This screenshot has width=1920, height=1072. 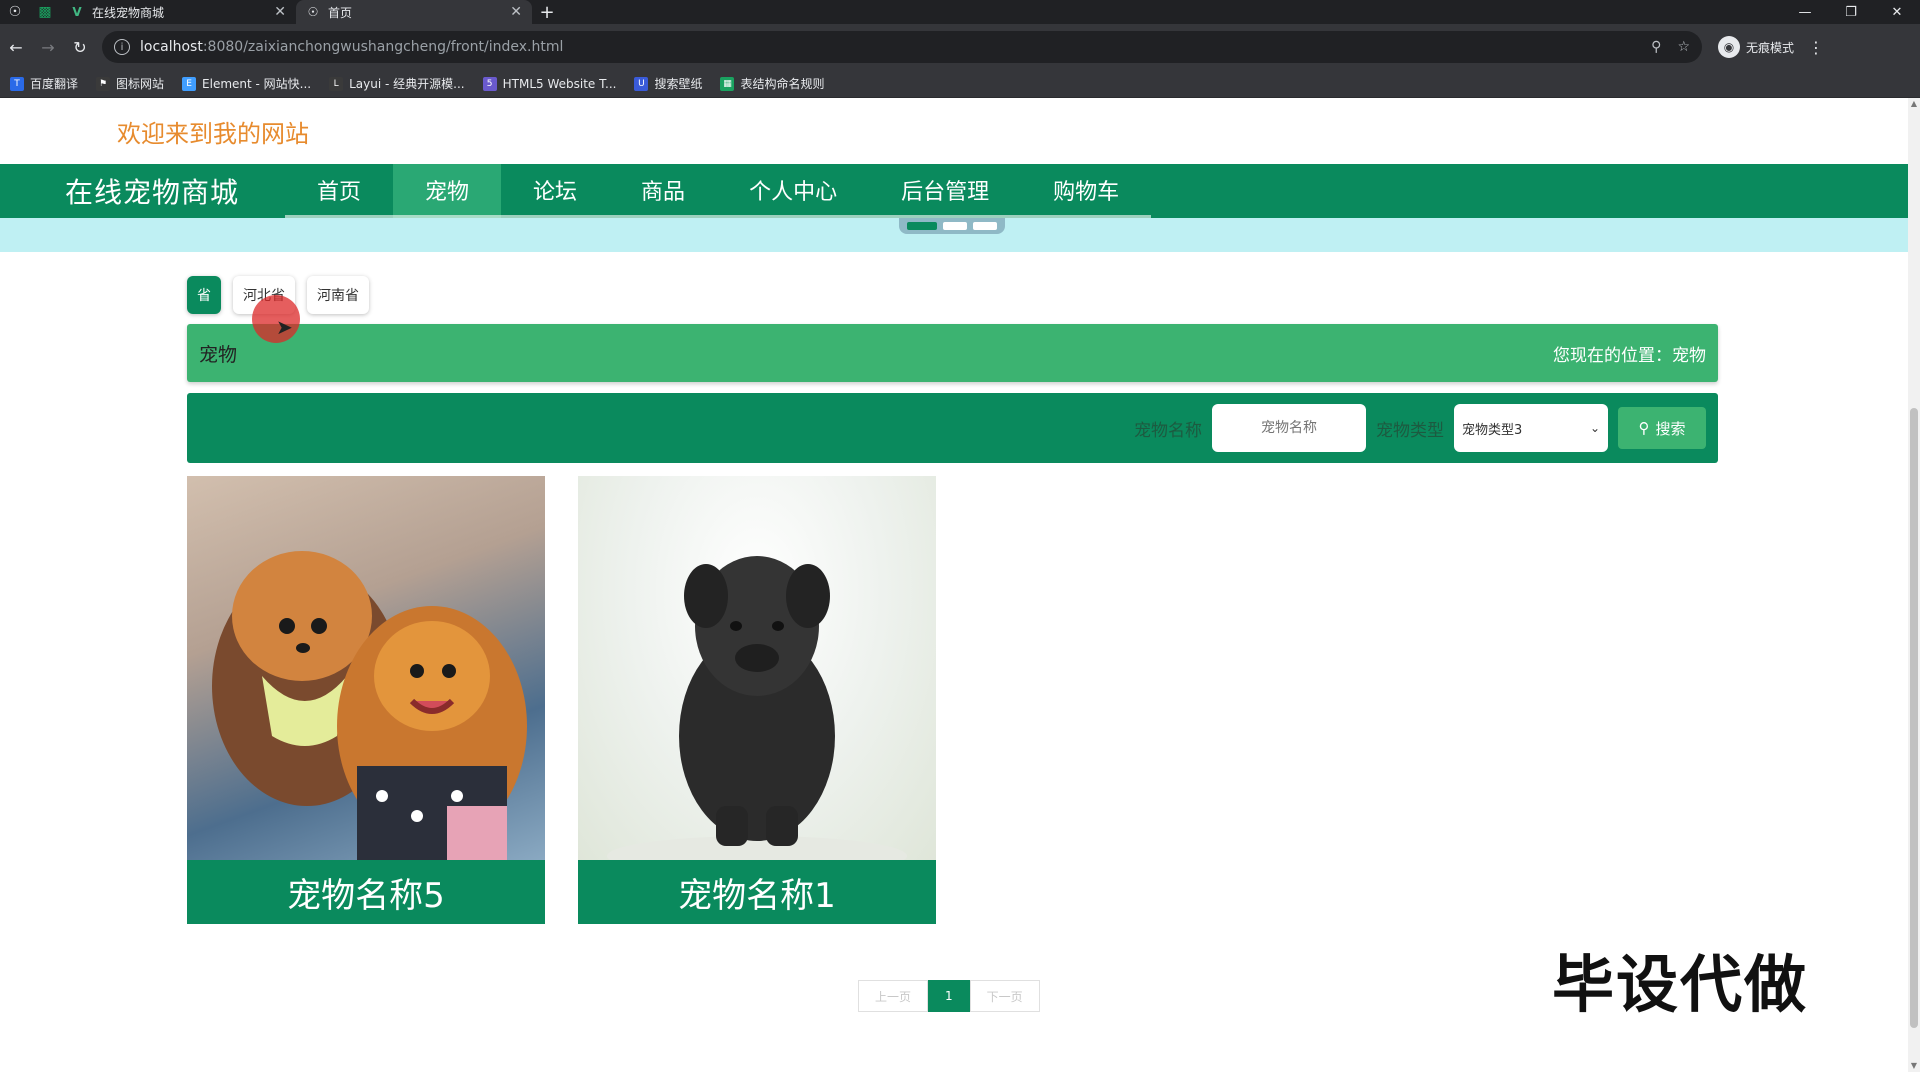 What do you see at coordinates (54, 84) in the screenshot?
I see `bookmark-label: 百度翻译` at bounding box center [54, 84].